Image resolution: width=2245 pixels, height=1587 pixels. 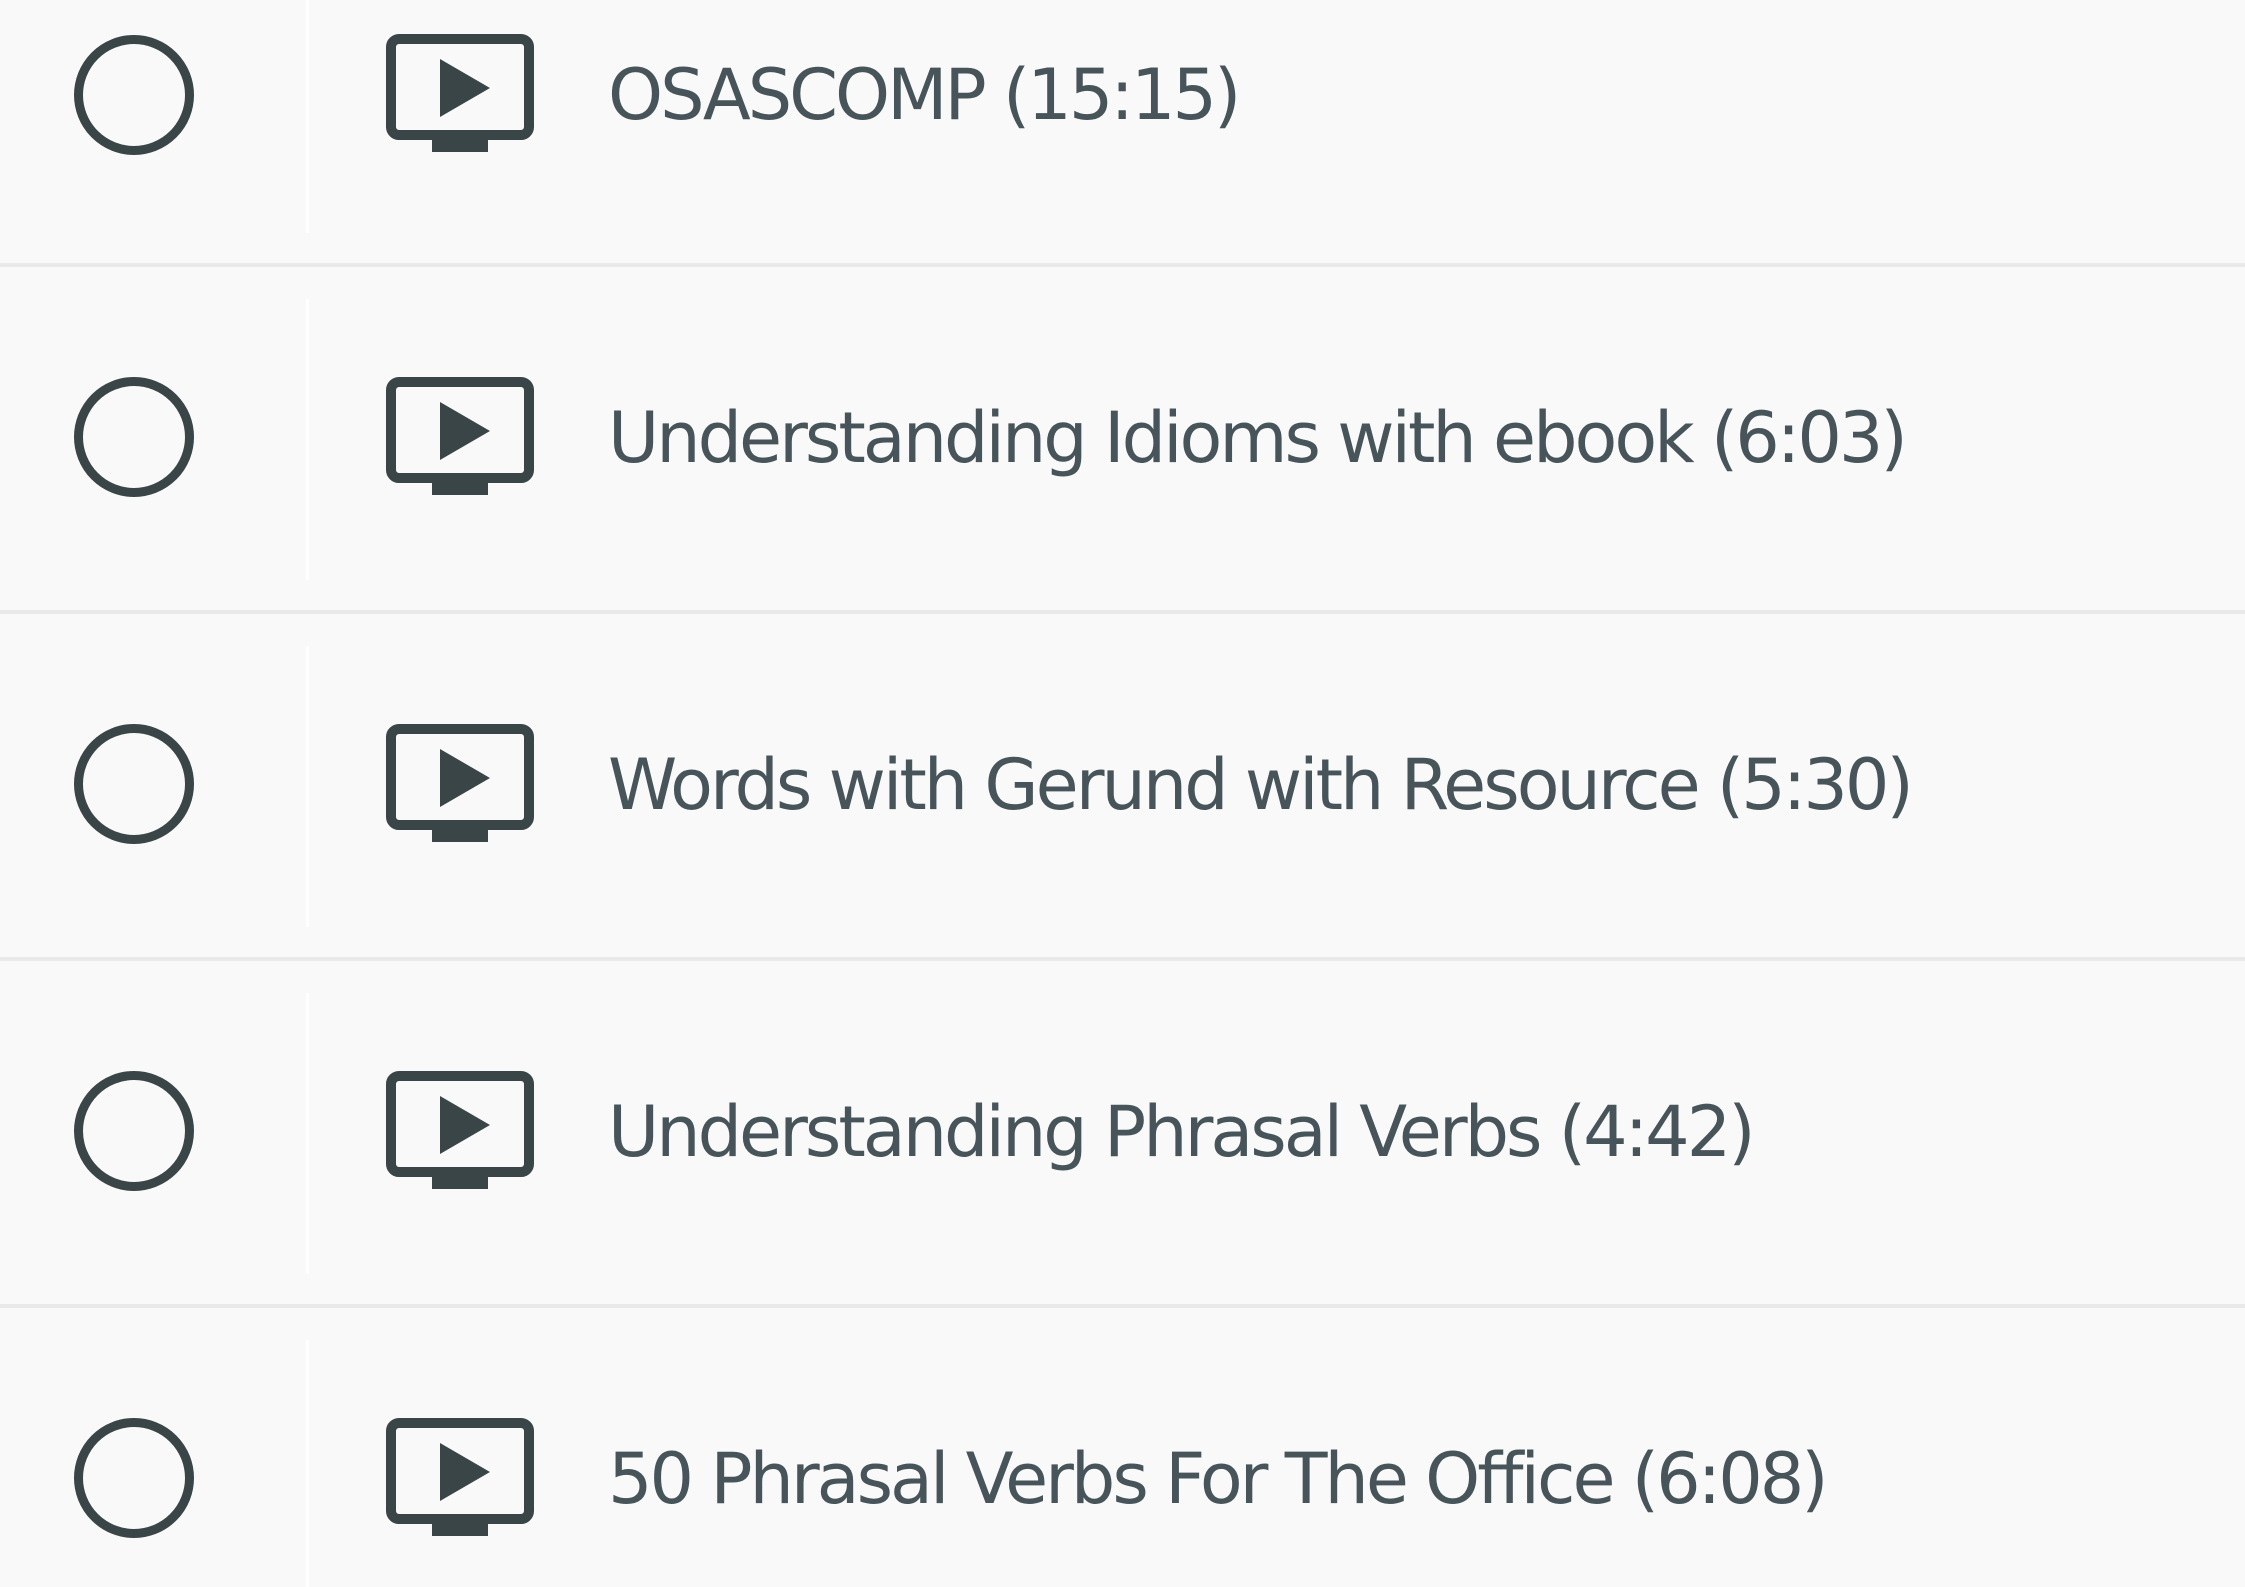 I want to click on lesson-title: OSASCOMP (15:15), so click(x=924, y=95).